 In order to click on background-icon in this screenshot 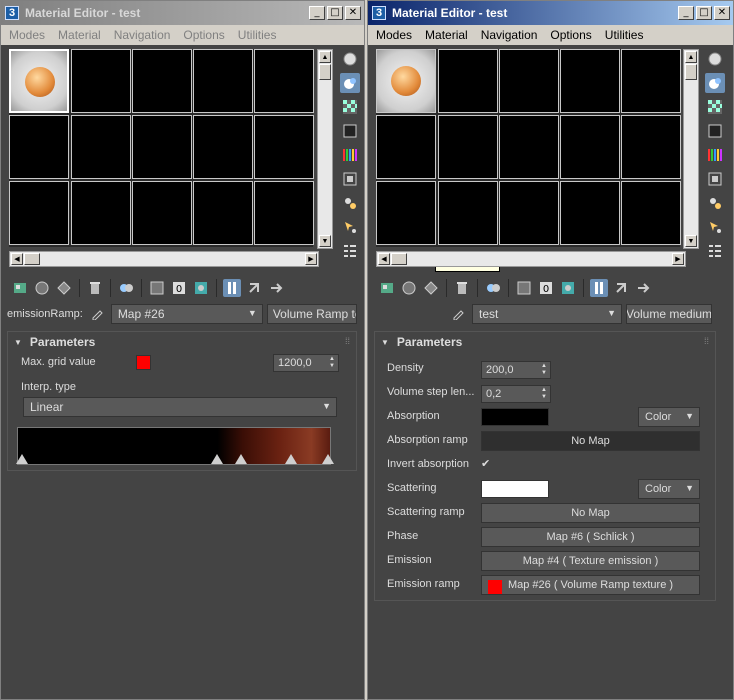, I will do `click(350, 107)`.